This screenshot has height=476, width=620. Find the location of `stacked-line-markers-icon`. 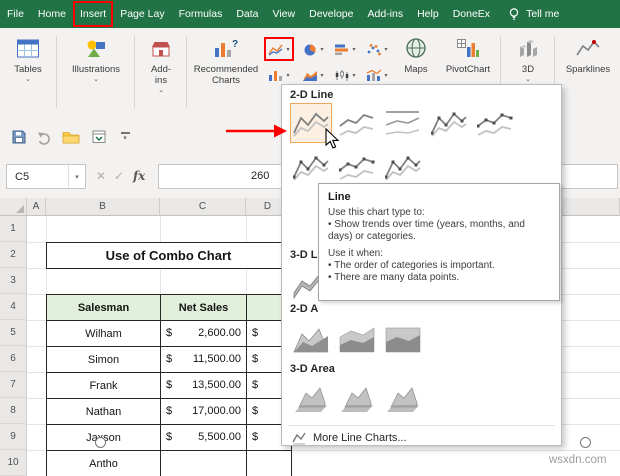

stacked-line-markers-icon is located at coordinates (357, 167).